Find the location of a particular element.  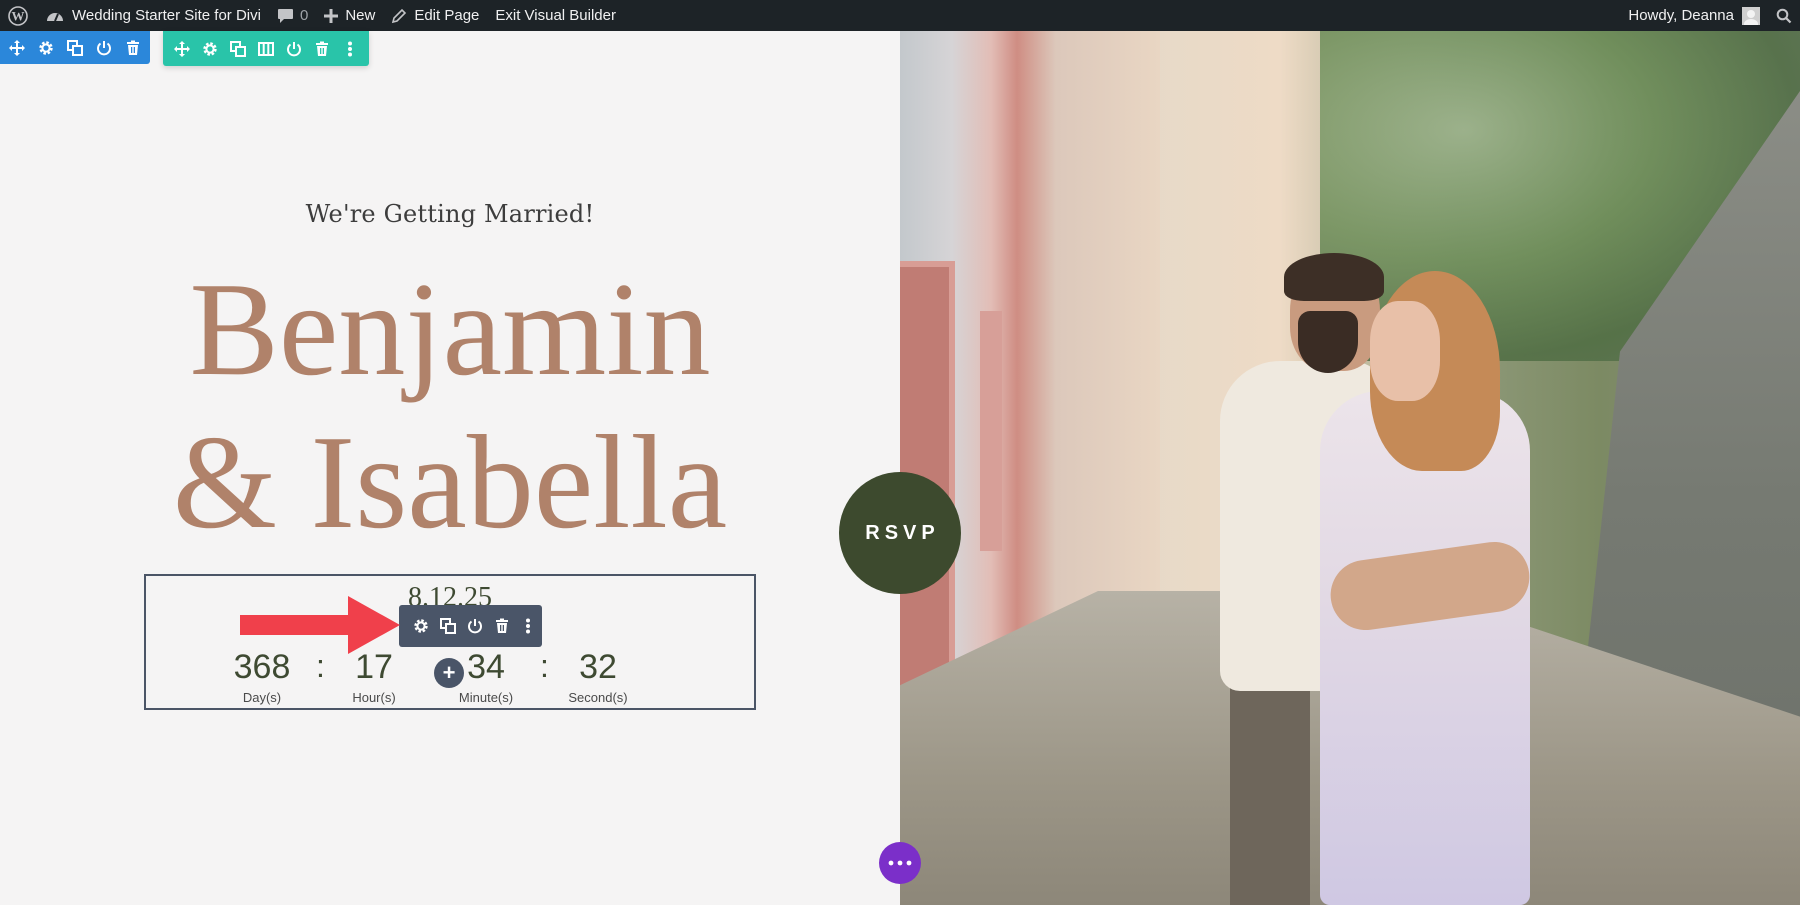

rsvp-button: RSVP is located at coordinates (900, 533).